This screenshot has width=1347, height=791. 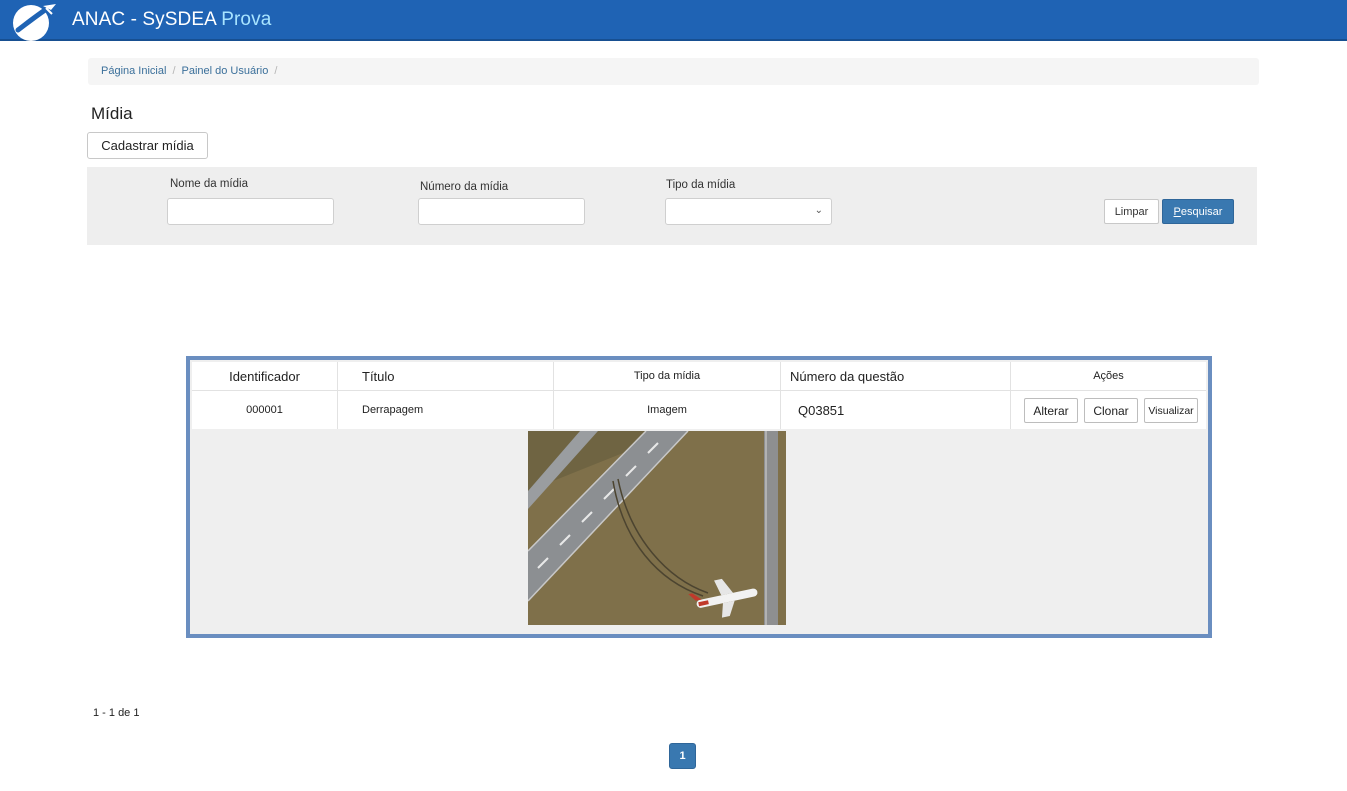 I want to click on page-1-button: 1, so click(x=682, y=756).